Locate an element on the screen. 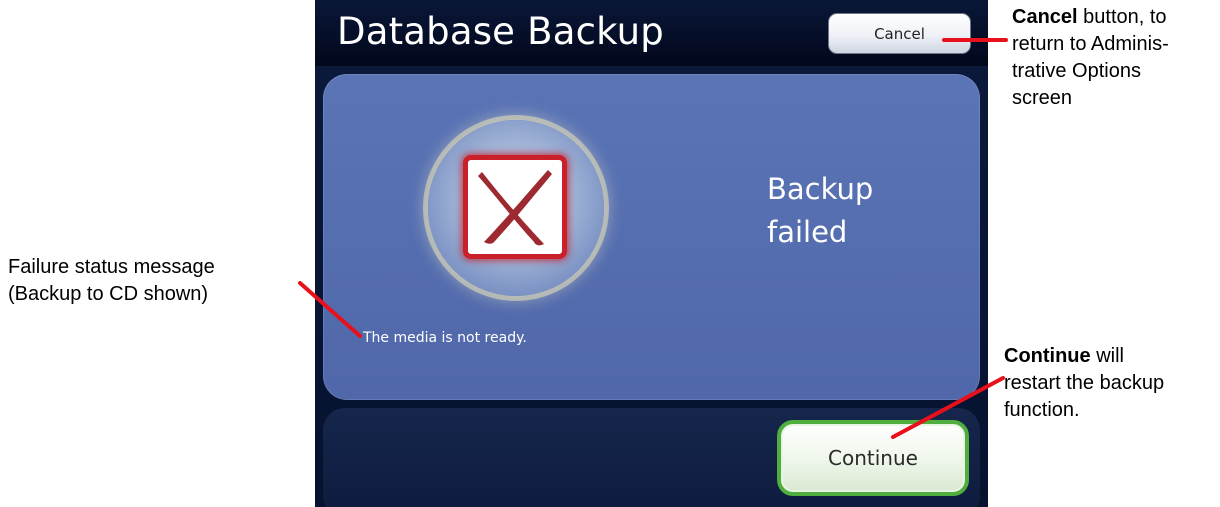 Image resolution: width=1220 pixels, height=507 pixels. annotation-cancel-text1: button, to is located at coordinates (1122, 17).